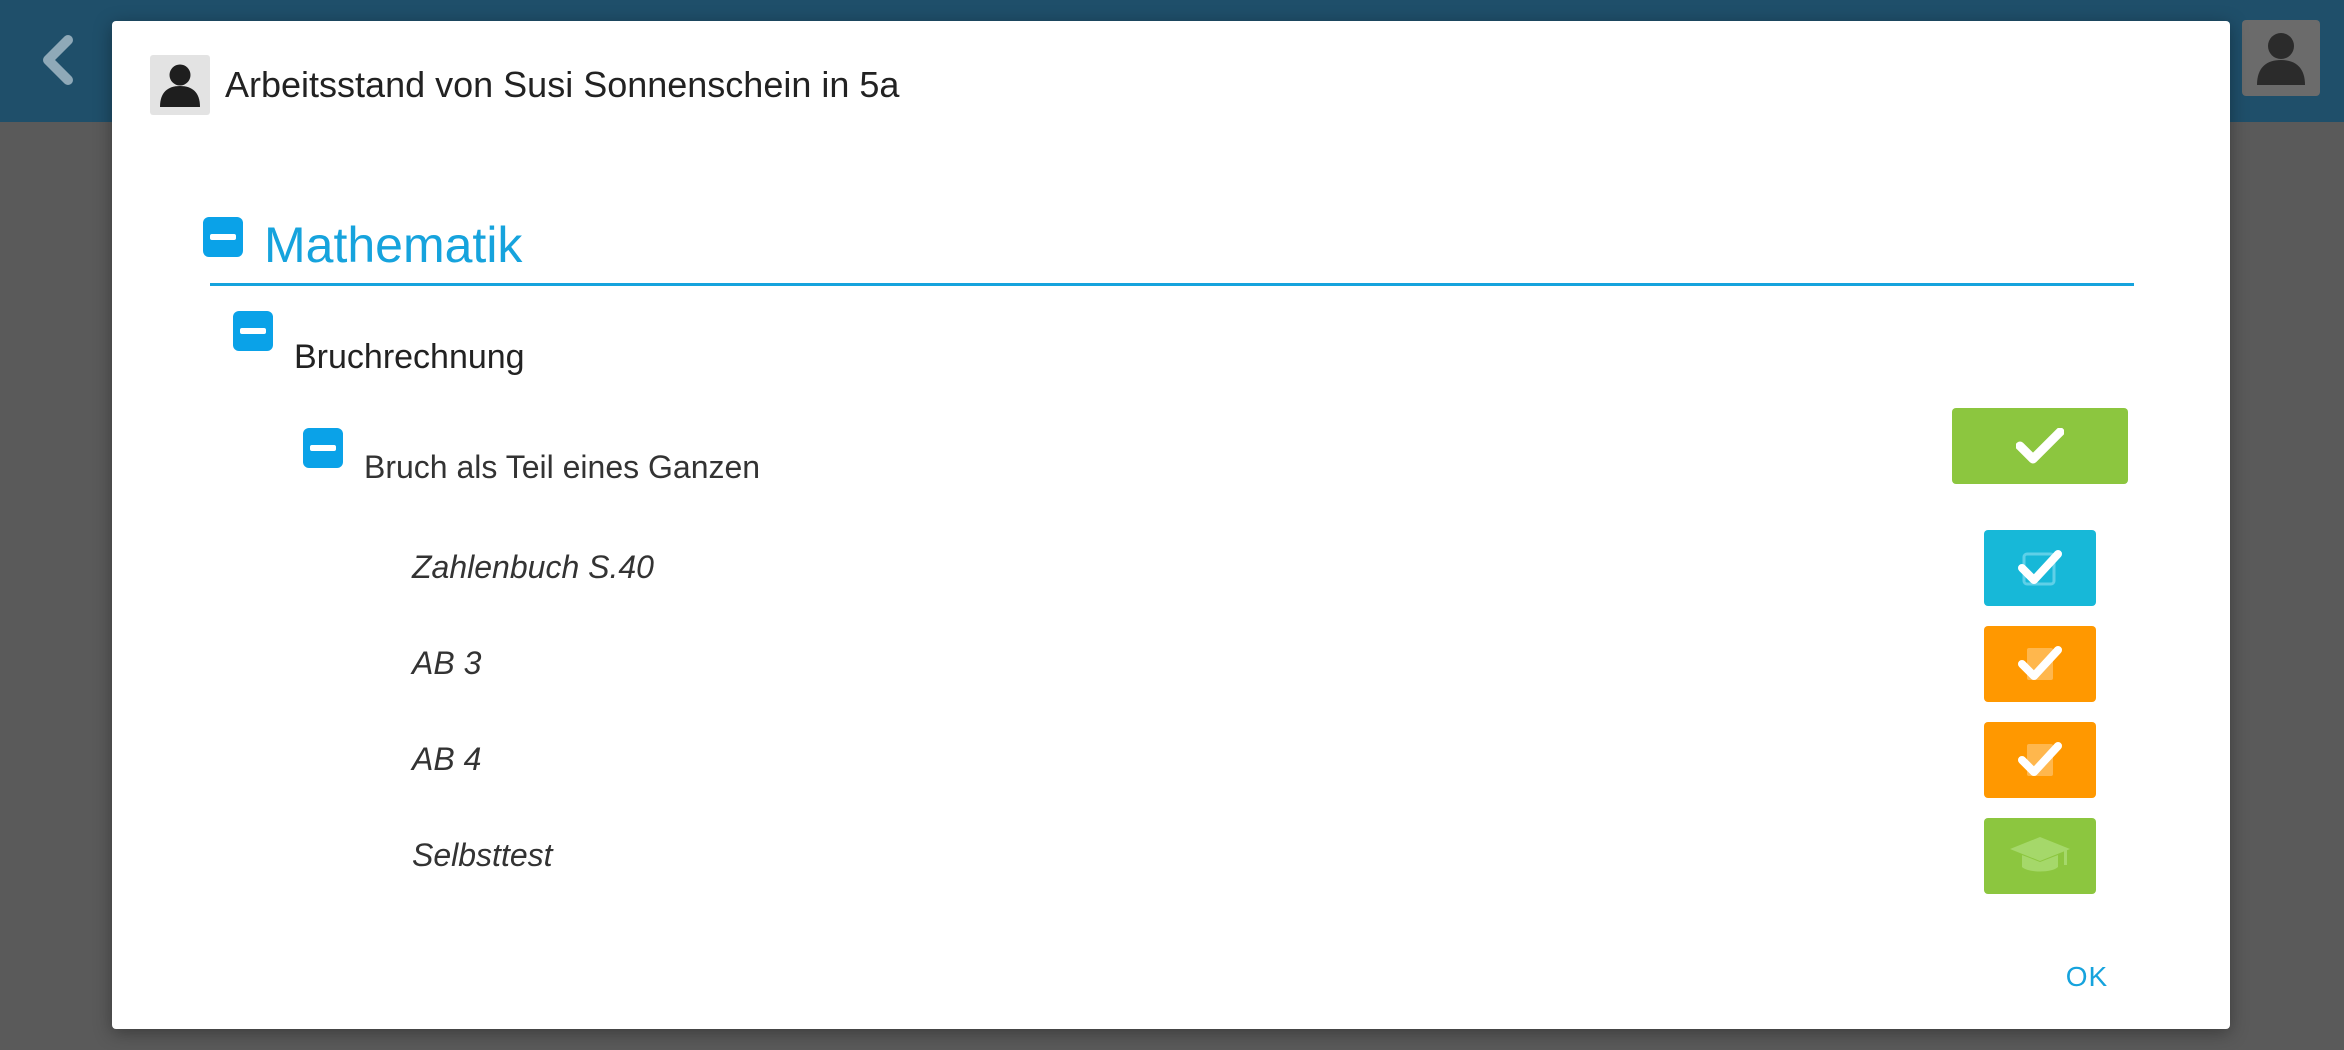 This screenshot has height=1050, width=2344. I want to click on user-menu-button, so click(2281, 58).